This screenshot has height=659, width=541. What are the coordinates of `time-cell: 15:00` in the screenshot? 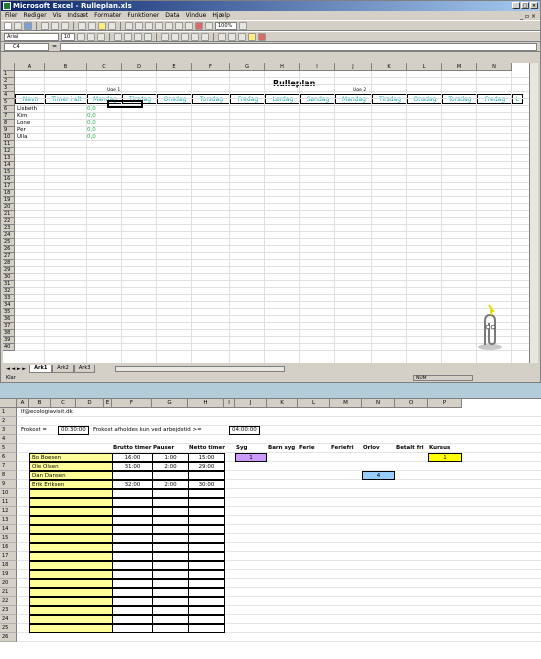 It's located at (206, 457).